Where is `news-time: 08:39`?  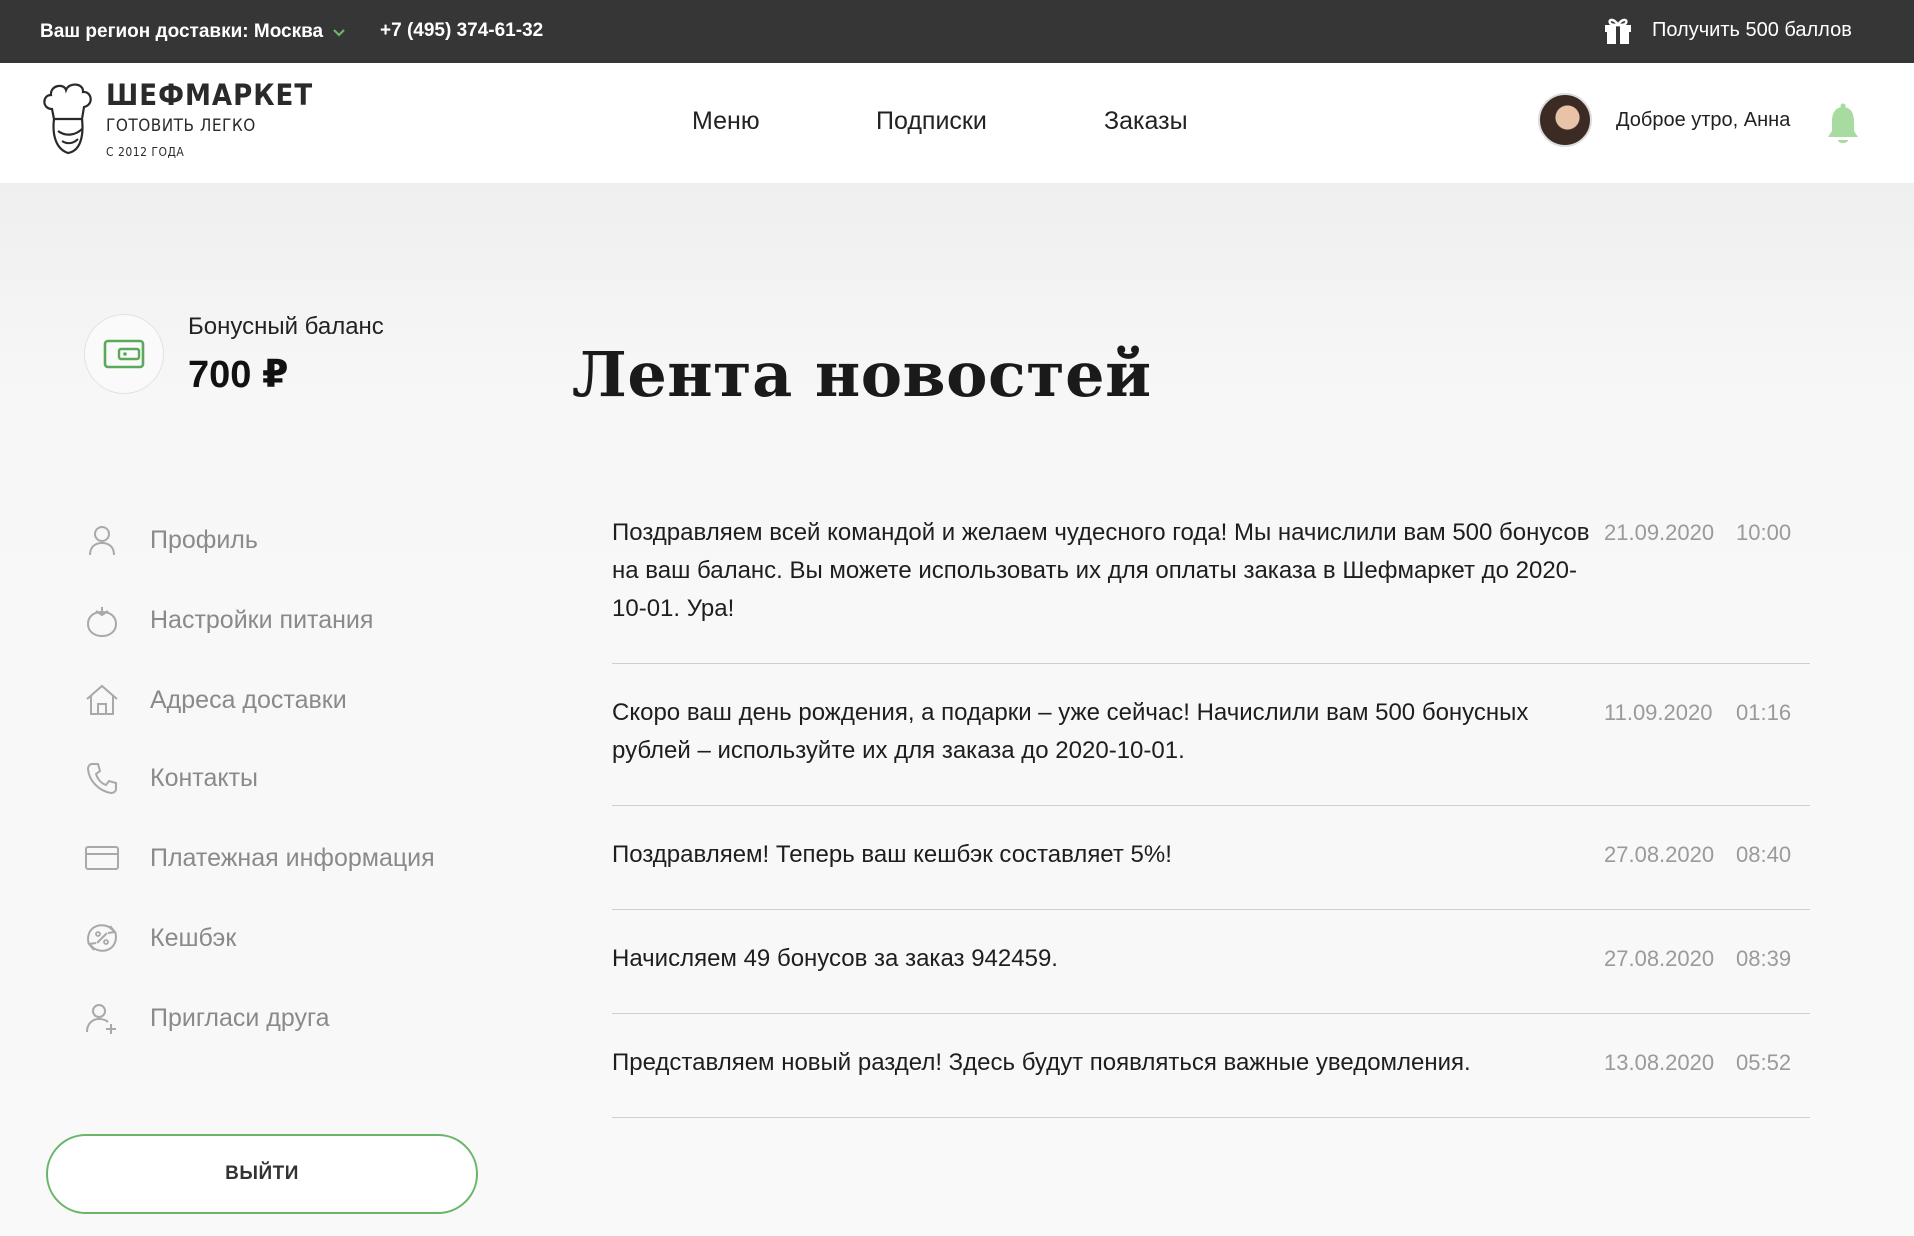 news-time: 08:39 is located at coordinates (1764, 958).